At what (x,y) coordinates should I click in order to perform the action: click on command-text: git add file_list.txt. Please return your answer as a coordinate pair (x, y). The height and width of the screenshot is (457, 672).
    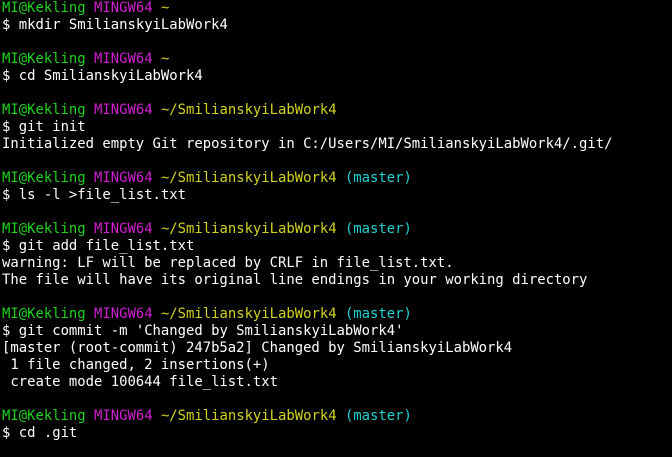
    Looking at the image, I should click on (106, 246).